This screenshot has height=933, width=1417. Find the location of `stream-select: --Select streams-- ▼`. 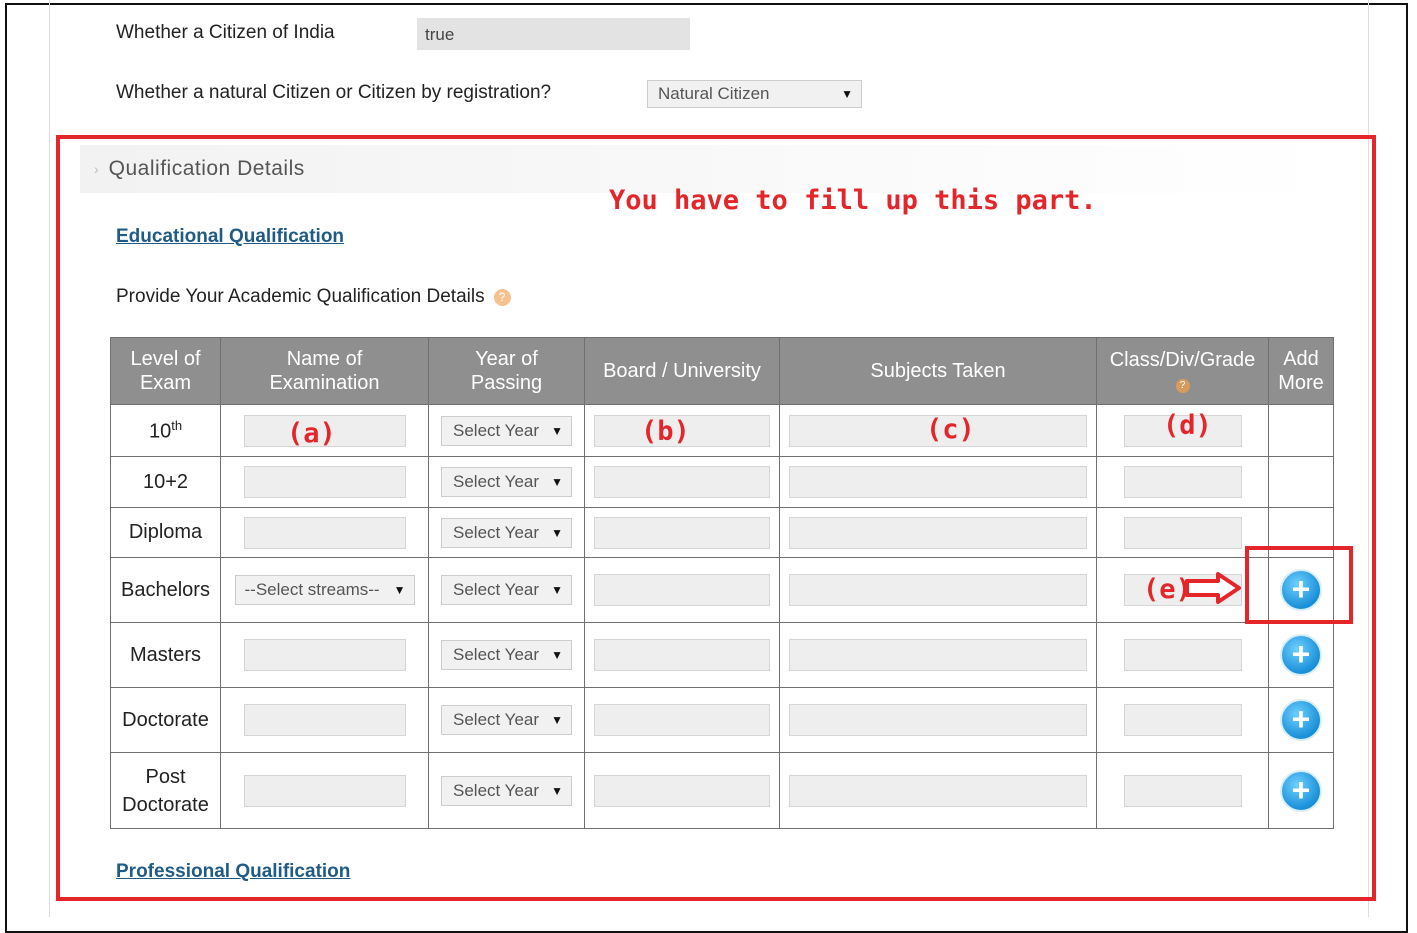

stream-select: --Select streams-- ▼ is located at coordinates (324, 590).